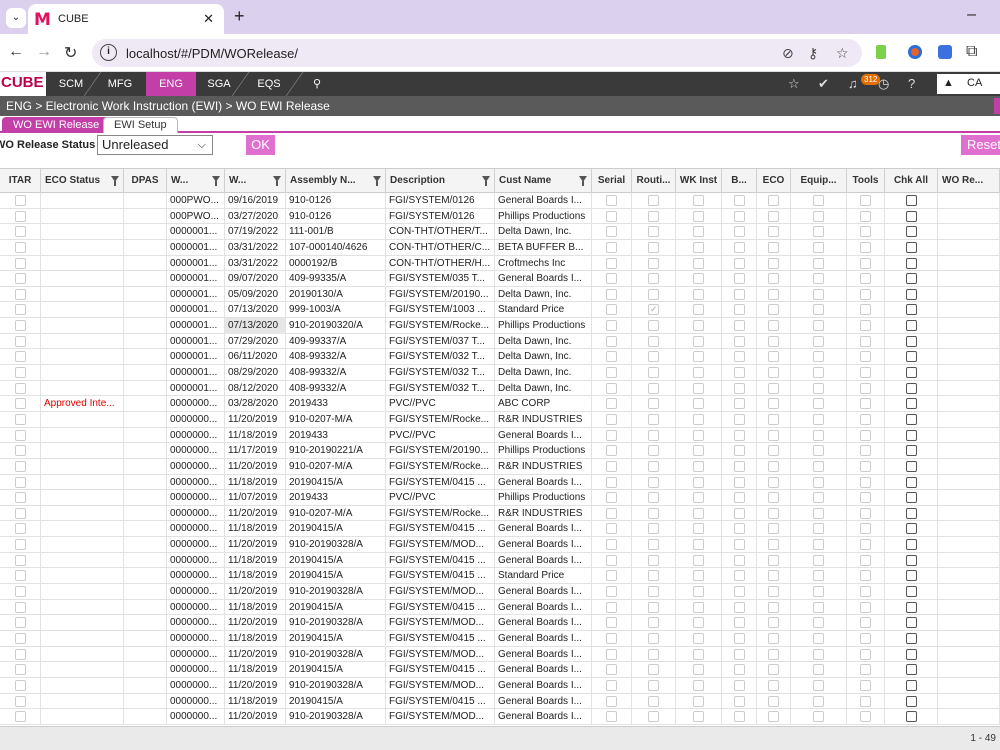 The height and width of the screenshot is (750, 1000). I want to click on minimize-icon: –, so click(971, 15).